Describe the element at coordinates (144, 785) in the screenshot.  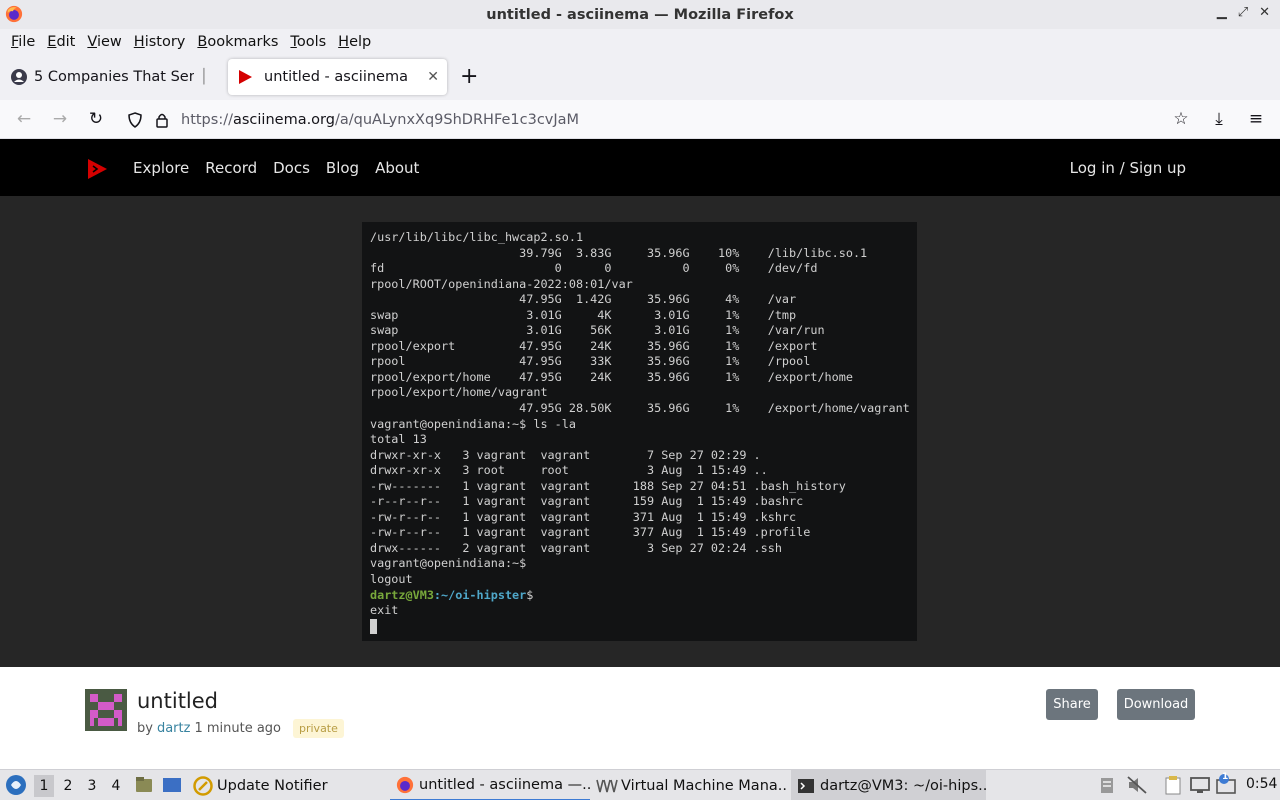
I see `file-manager-icon` at that location.